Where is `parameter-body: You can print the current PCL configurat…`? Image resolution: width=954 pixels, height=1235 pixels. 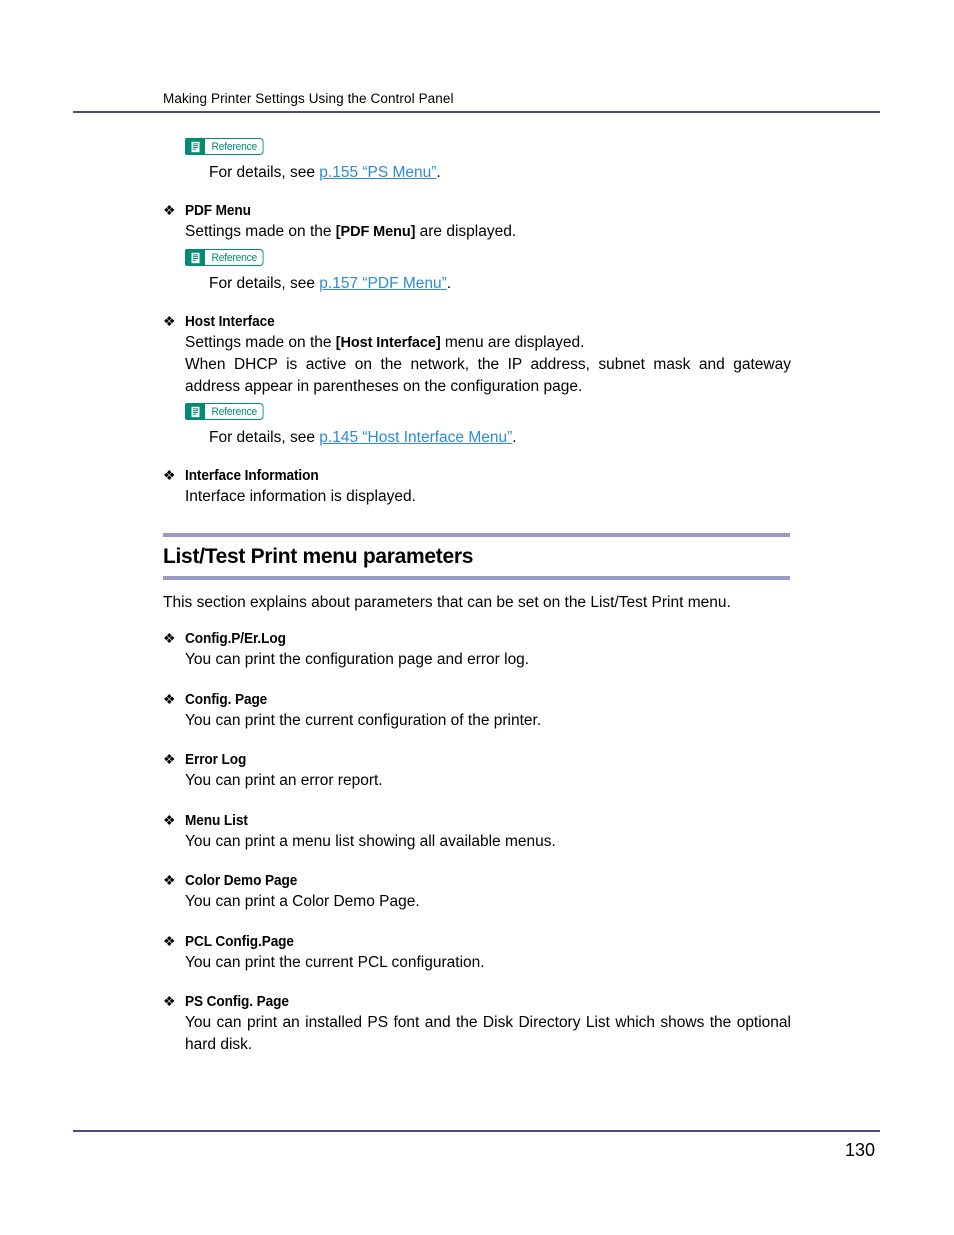 parameter-body: You can print the current PCL configurat… is located at coordinates (335, 962).